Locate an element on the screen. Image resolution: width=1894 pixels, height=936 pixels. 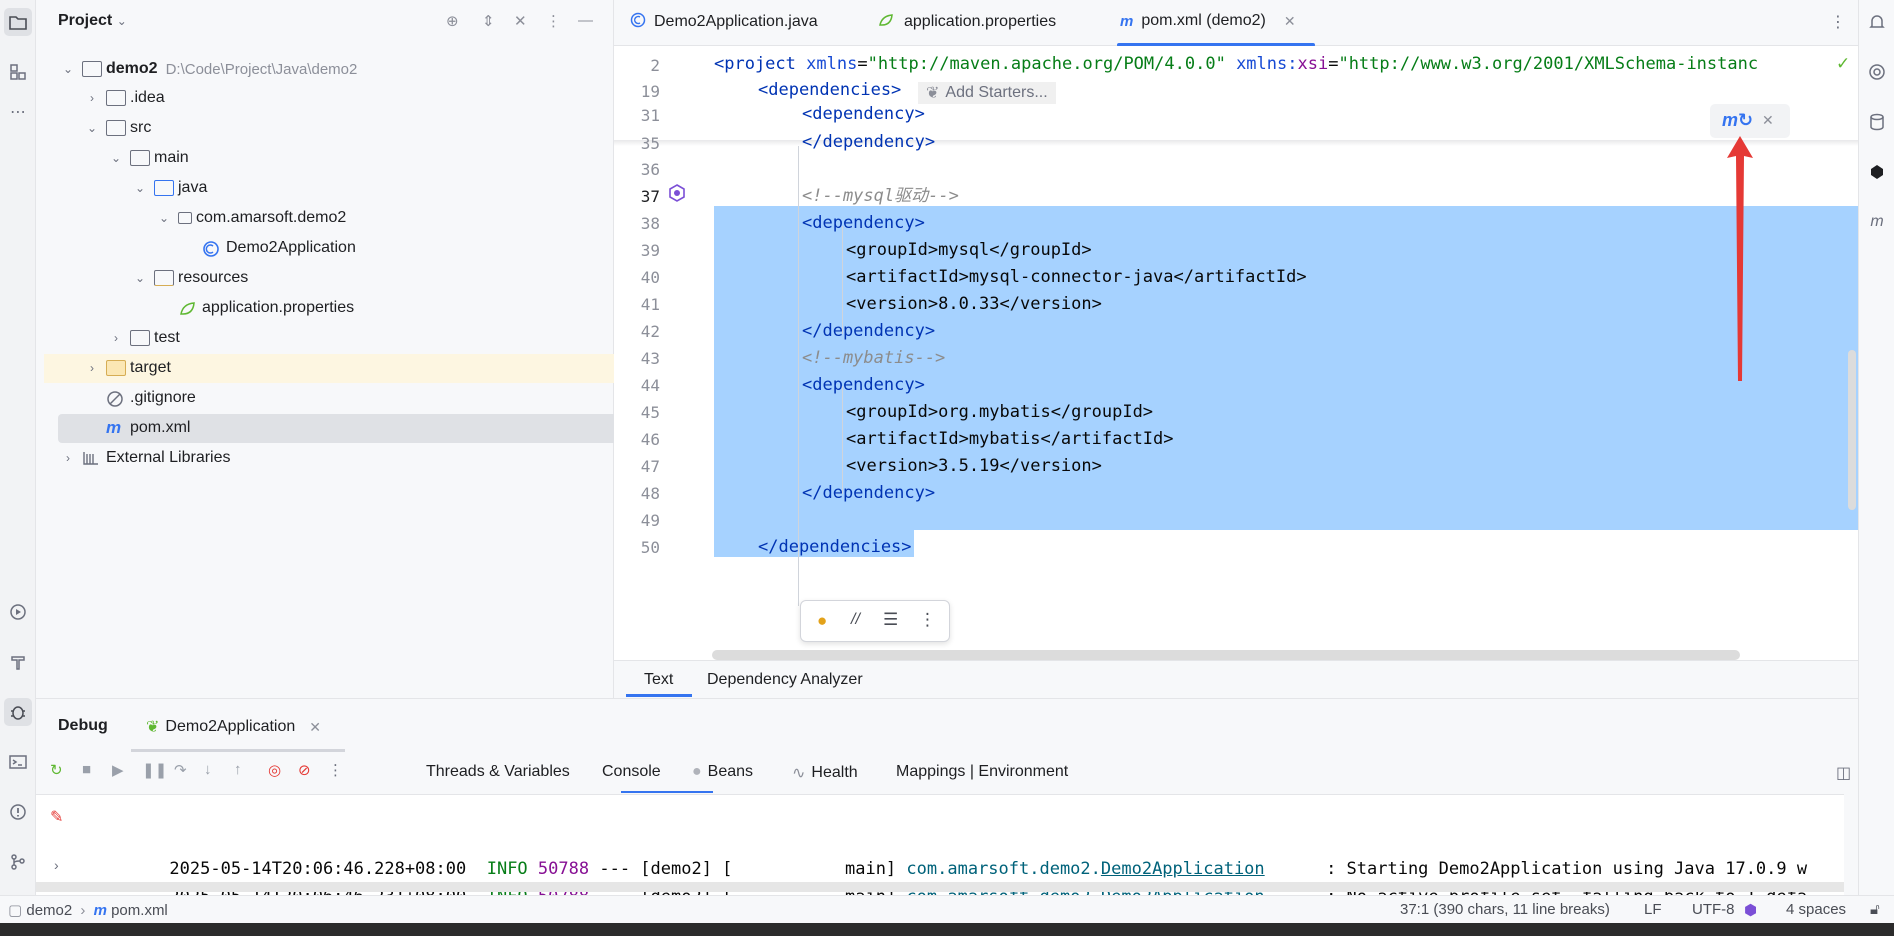
caret-position: 37:1 (390 chars, 11 line breaks) is located at coordinates (1505, 909).